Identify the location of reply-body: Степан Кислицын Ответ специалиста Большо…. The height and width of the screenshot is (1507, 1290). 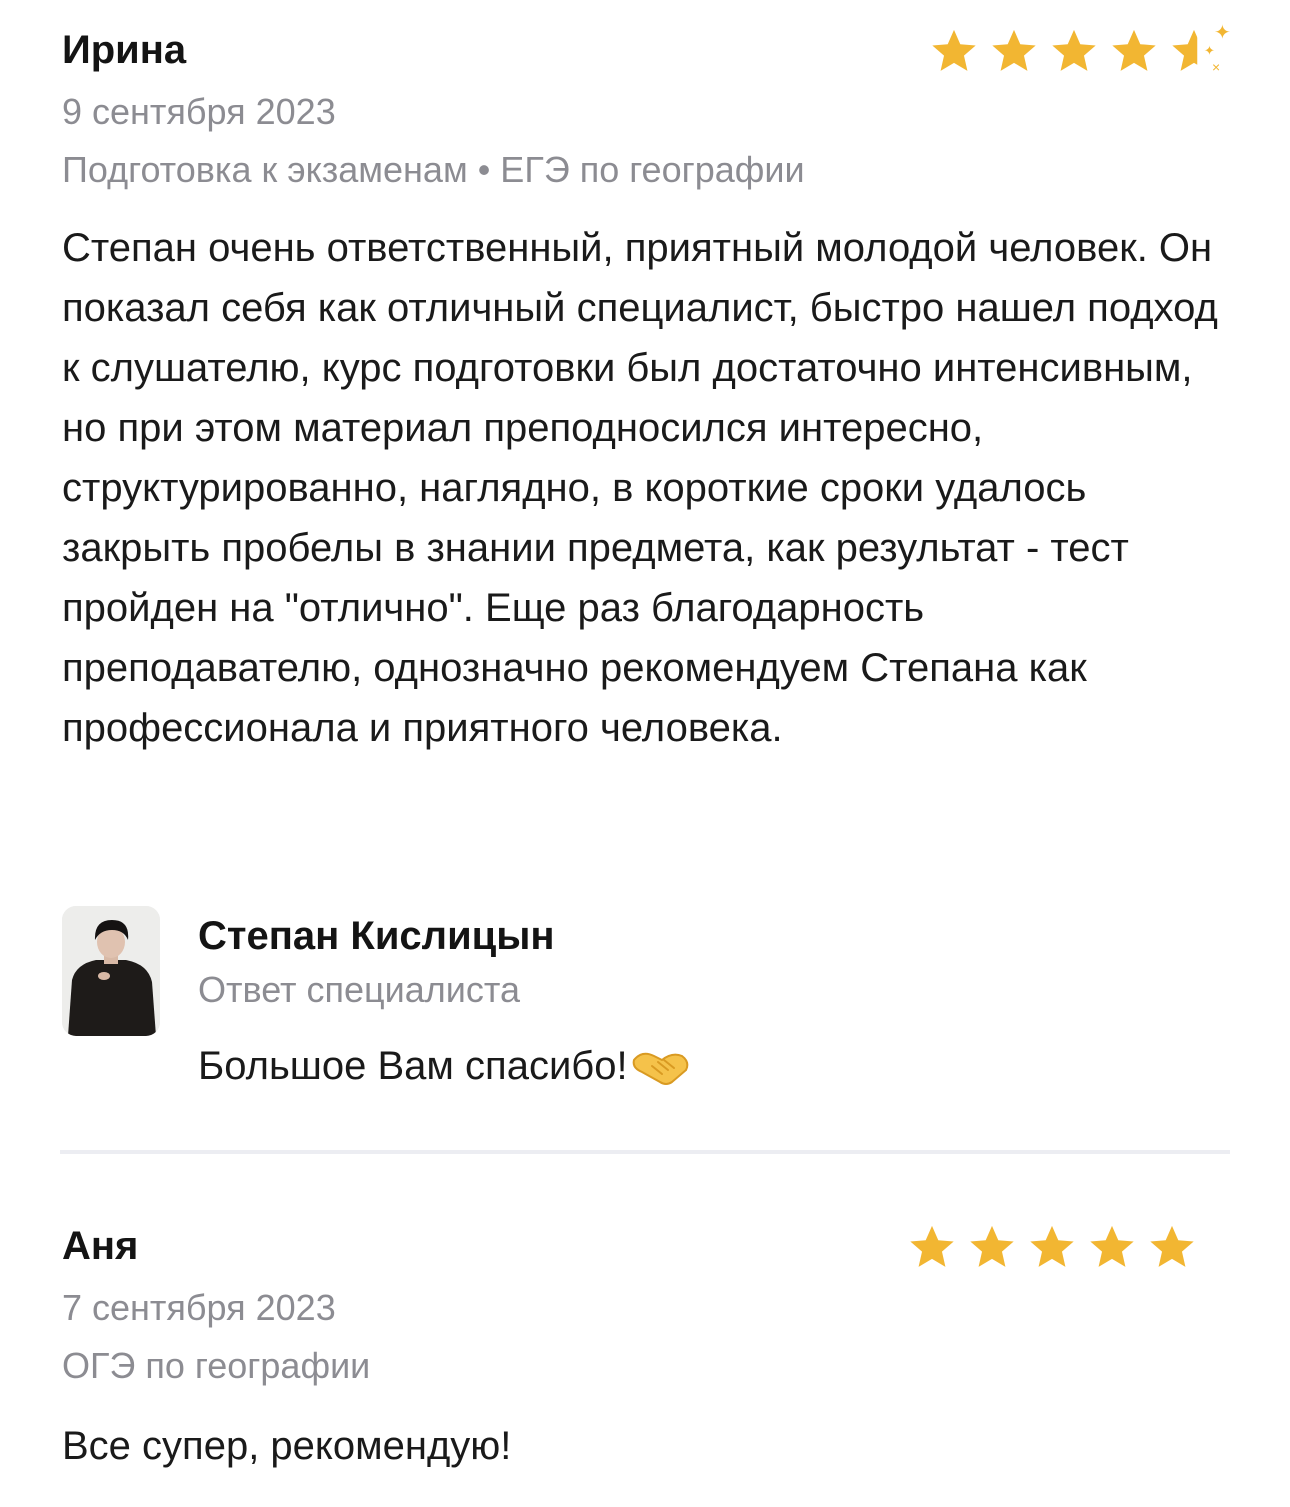
(444, 1001).